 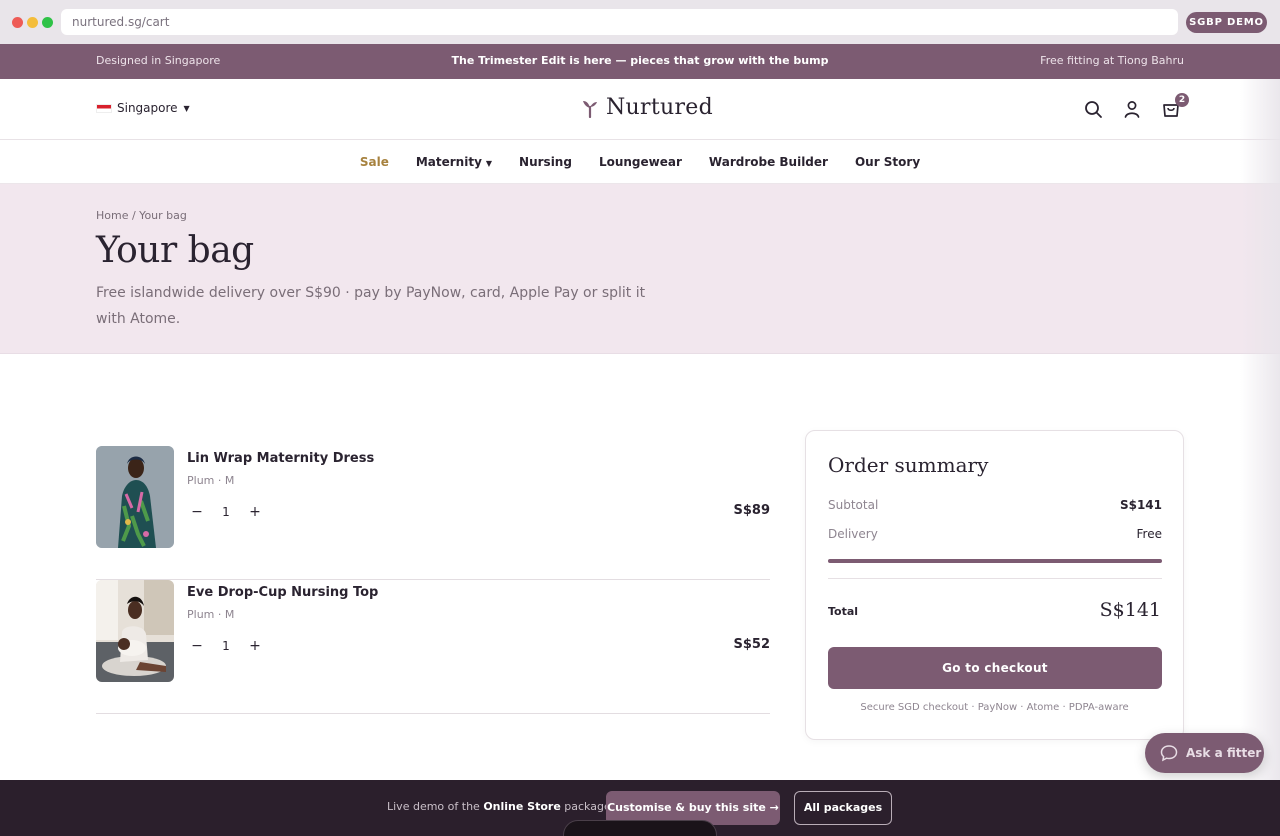 What do you see at coordinates (141, 215) in the screenshot?
I see `breadcrumb: Home / Your bag` at bounding box center [141, 215].